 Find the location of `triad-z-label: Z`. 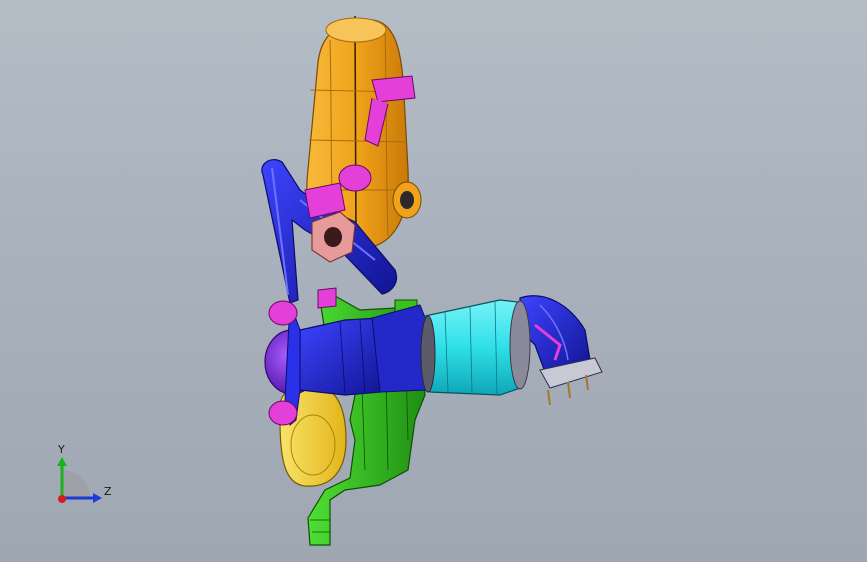

triad-z-label: Z is located at coordinates (108, 491).